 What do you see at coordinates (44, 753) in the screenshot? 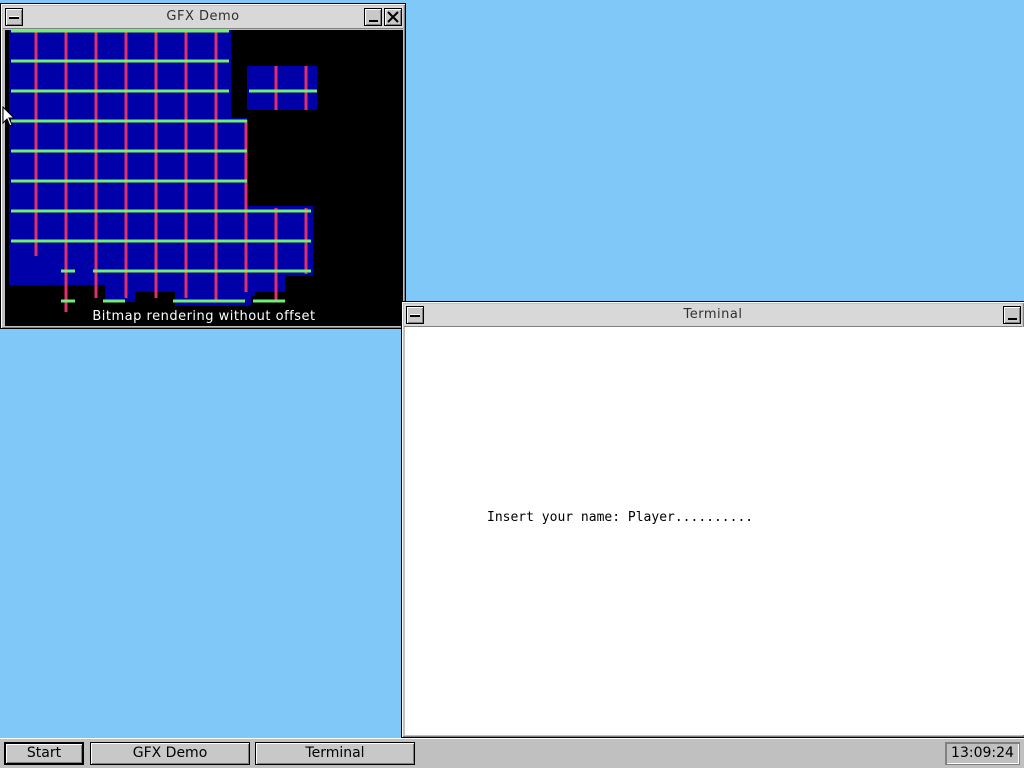
I see `start-button: Start` at bounding box center [44, 753].